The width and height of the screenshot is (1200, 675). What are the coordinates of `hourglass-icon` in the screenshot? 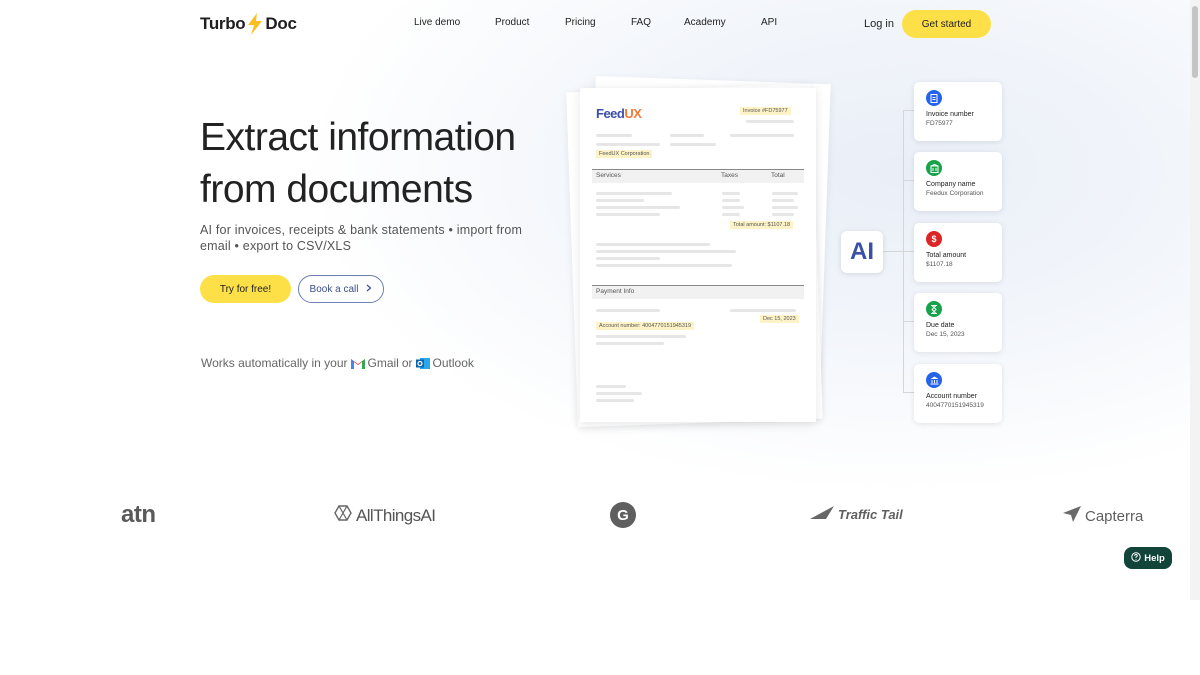 It's located at (934, 309).